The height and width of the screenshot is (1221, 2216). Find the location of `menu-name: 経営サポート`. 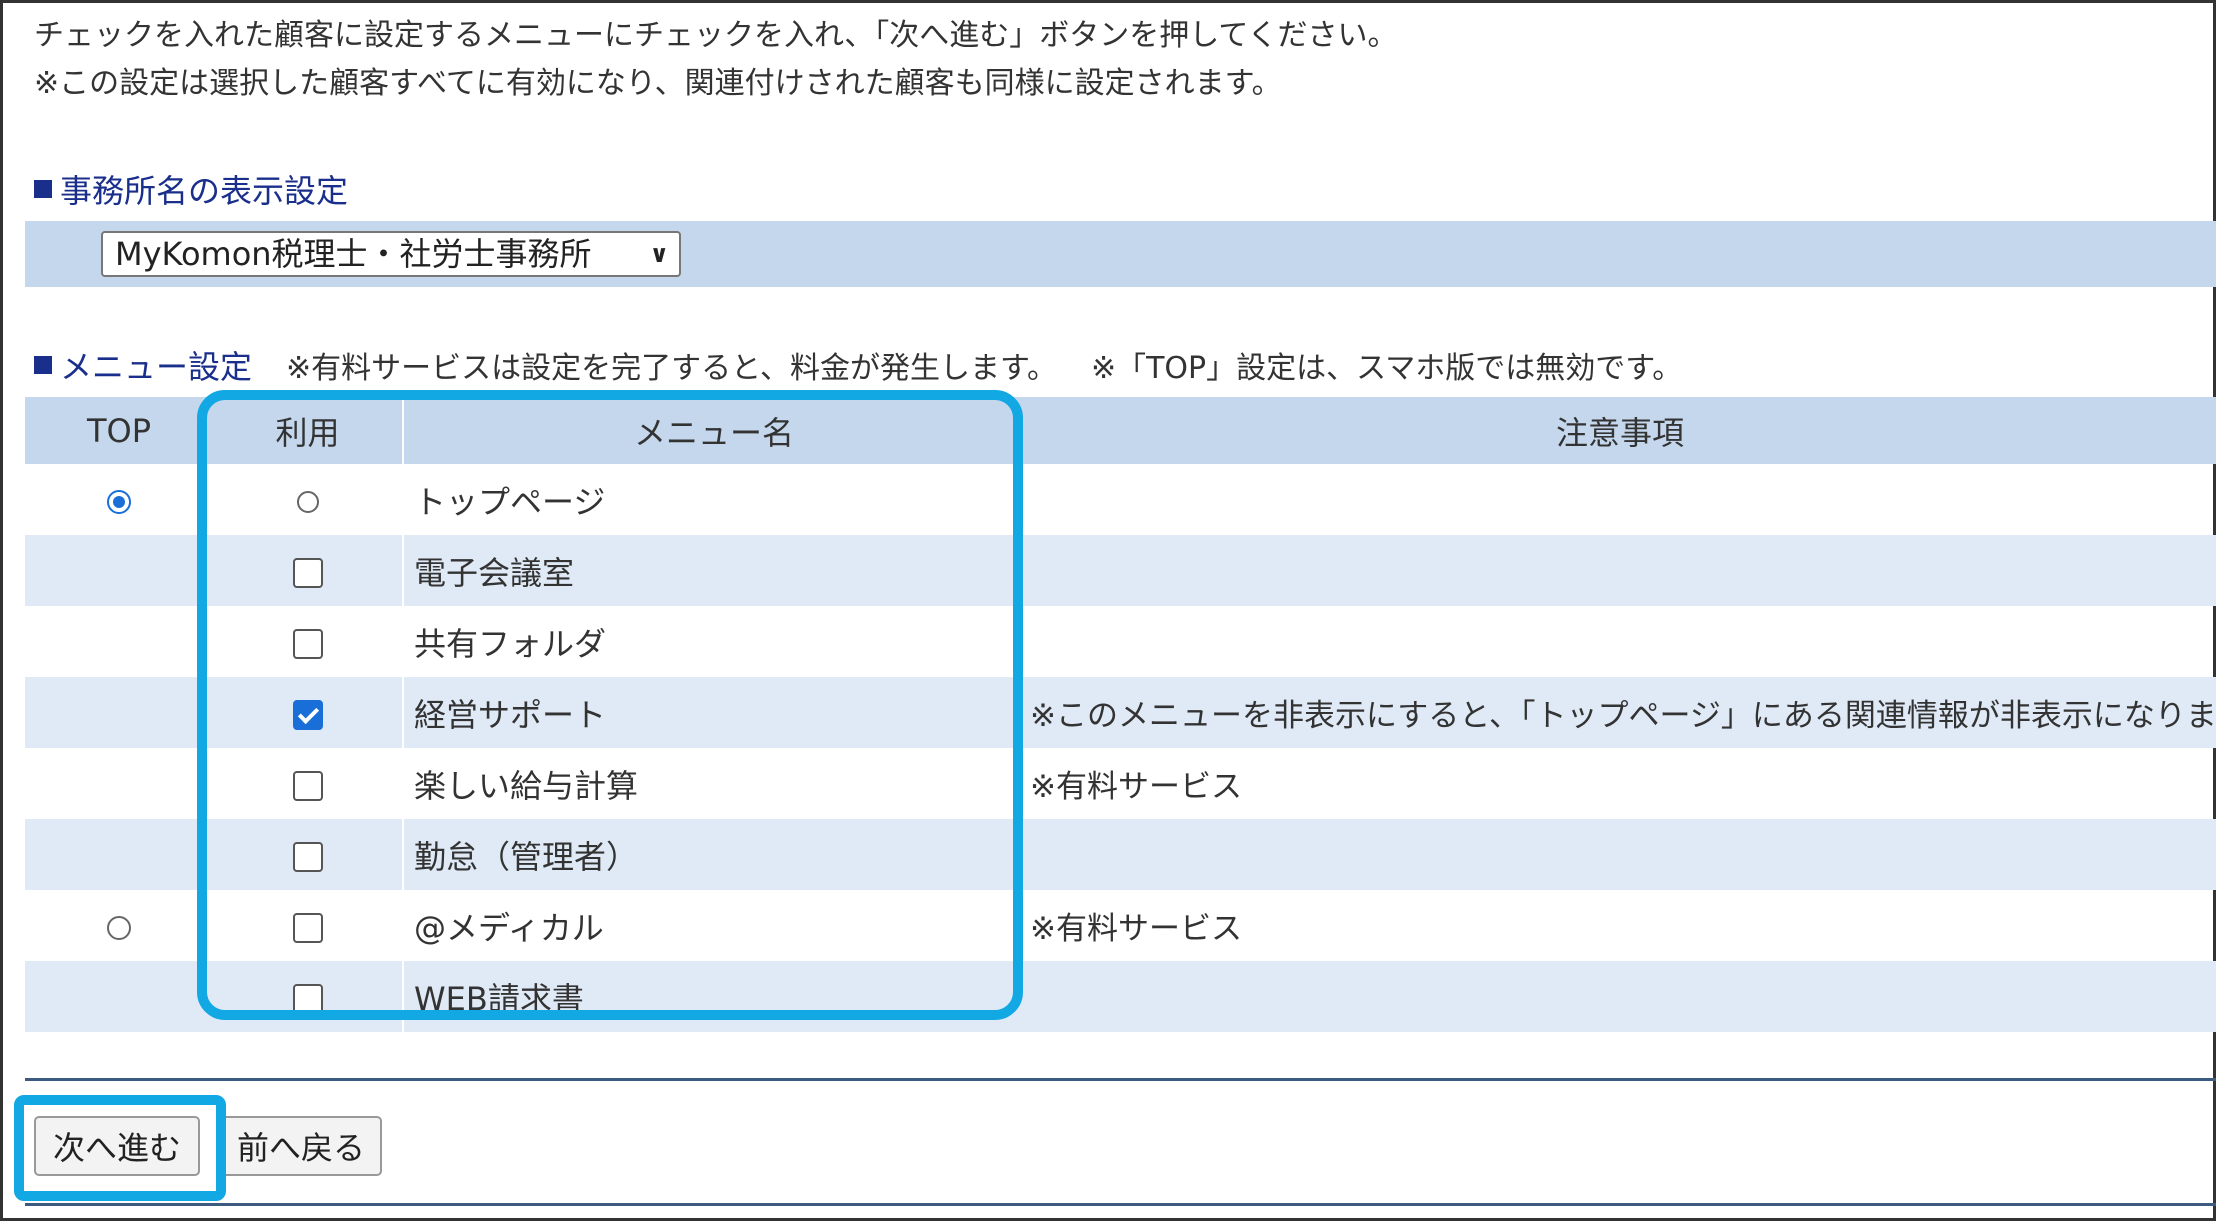

menu-name: 経営サポート is located at coordinates (713, 712).